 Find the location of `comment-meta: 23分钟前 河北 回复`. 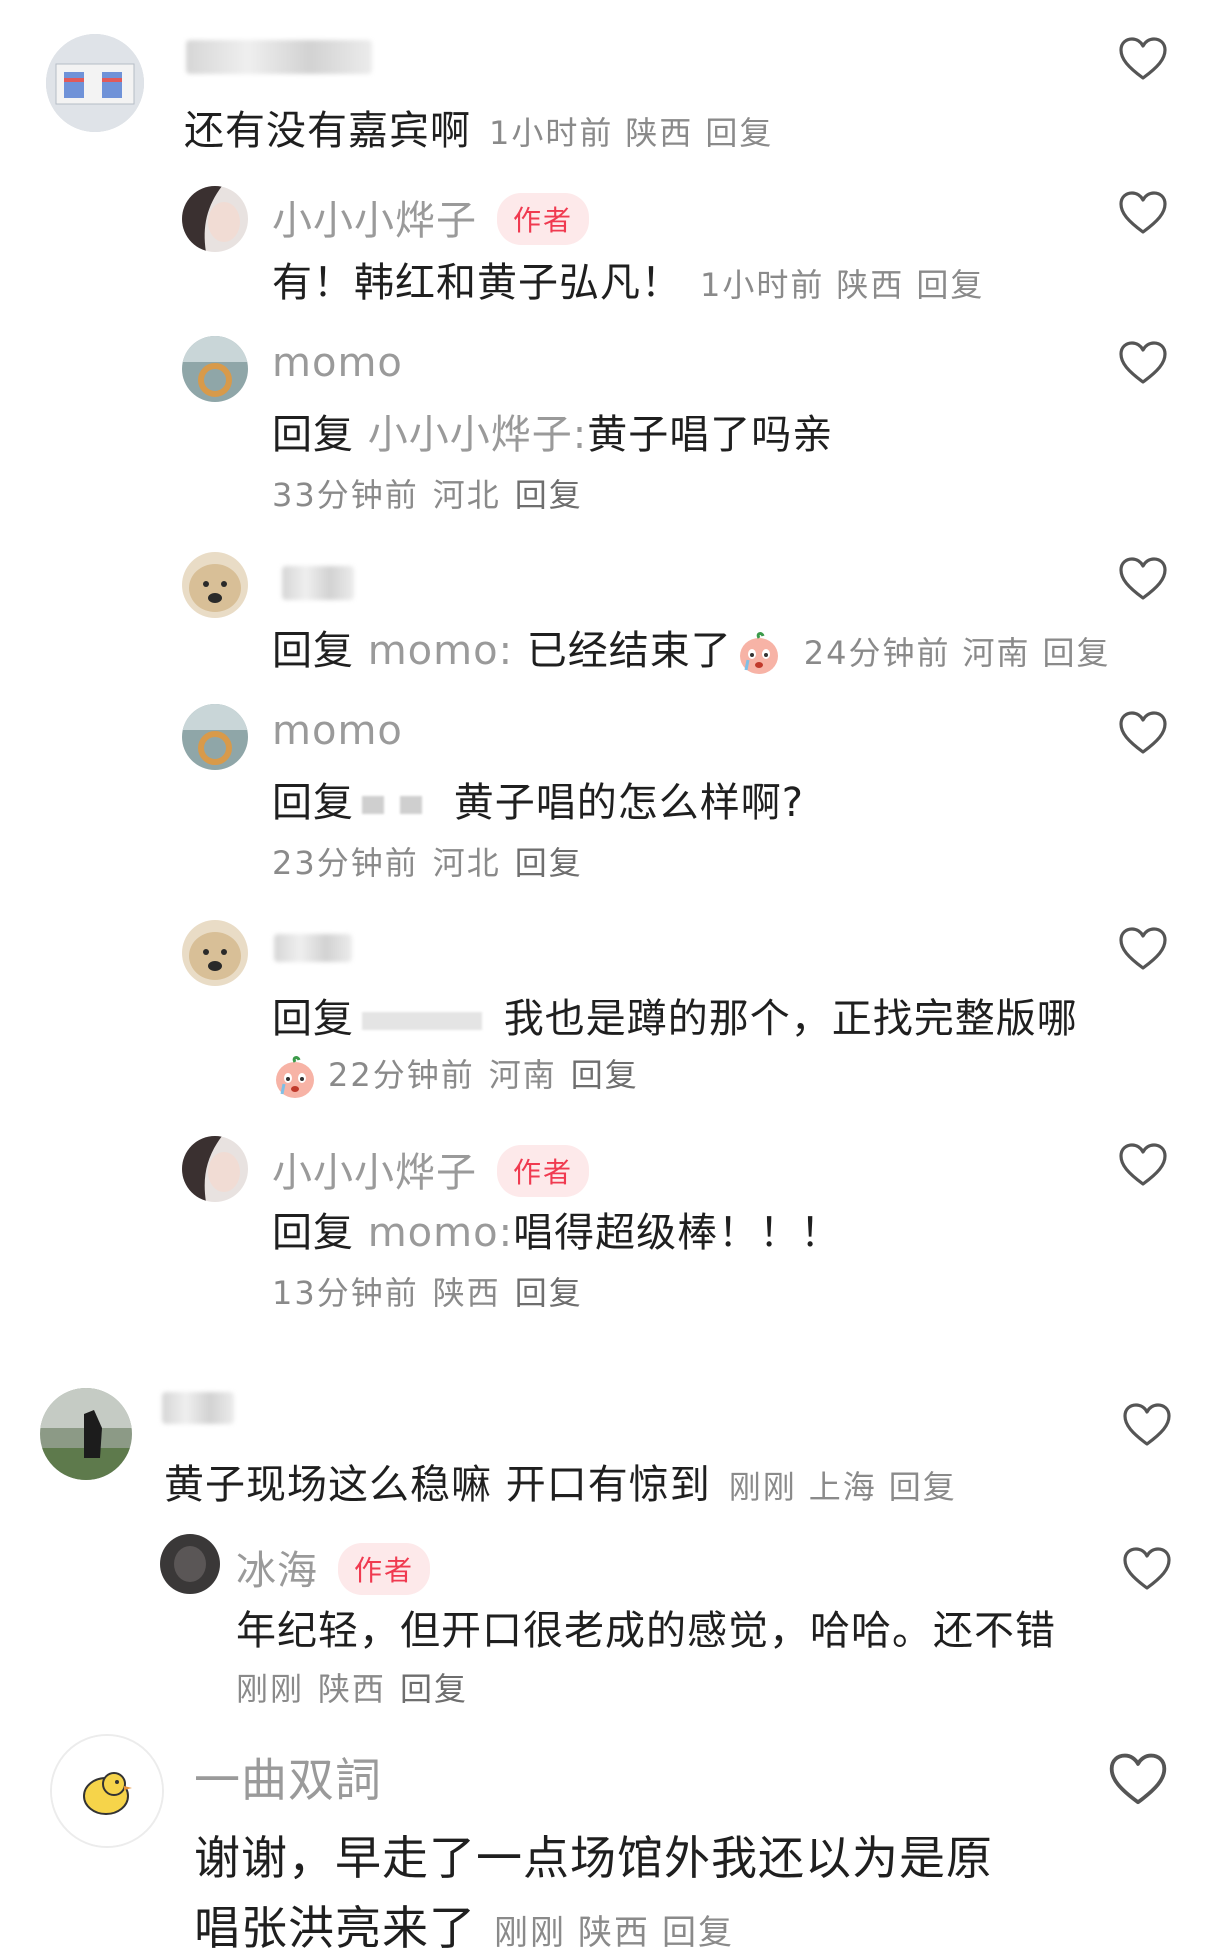

comment-meta: 23分钟前 河北 回复 is located at coordinates (434, 861).